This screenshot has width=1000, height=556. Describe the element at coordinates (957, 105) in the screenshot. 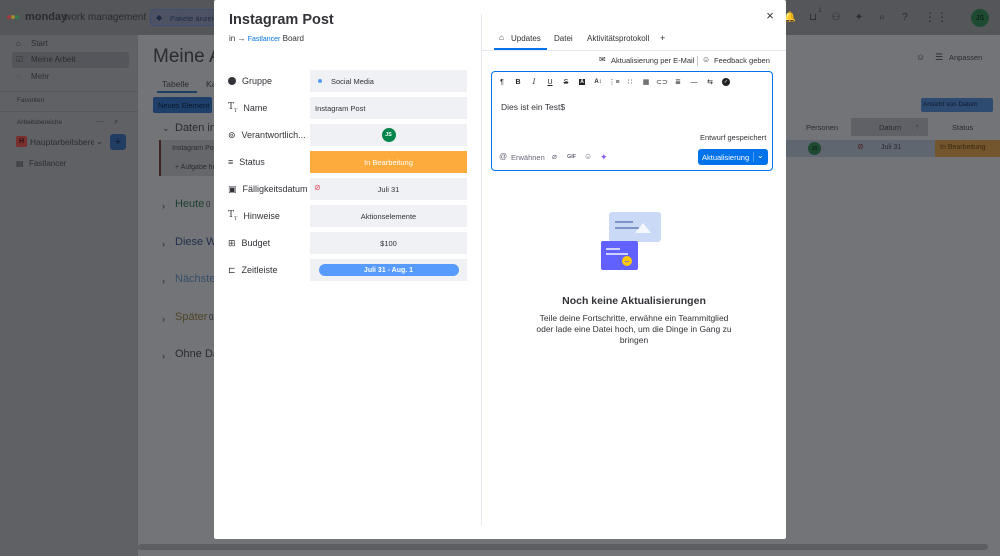

I see `view-by-button: Ansicht von Datum` at that location.